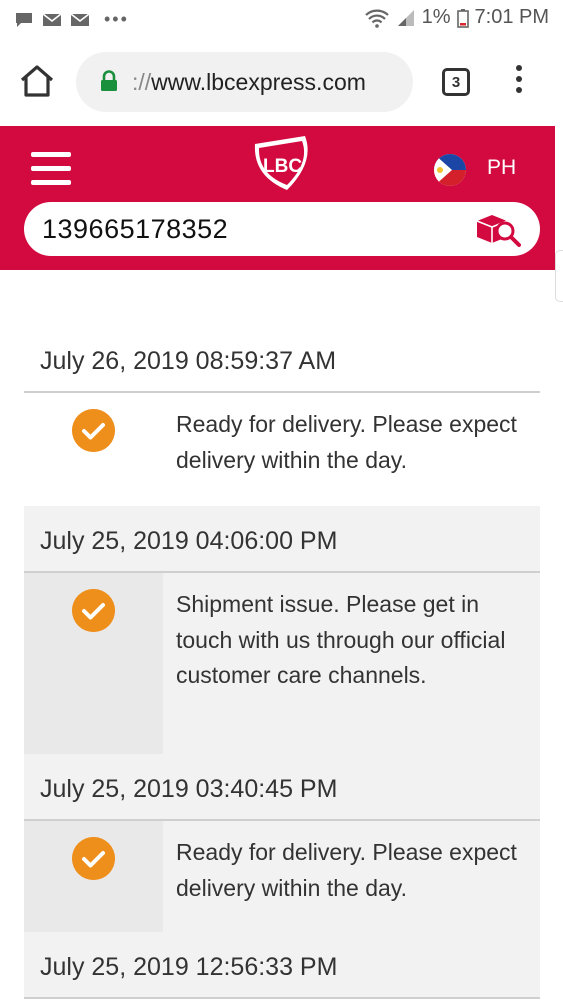 This screenshot has height=1000, width=563. I want to click on timeline-date: July 26, 2019 08:59:37 AM, so click(188, 361).